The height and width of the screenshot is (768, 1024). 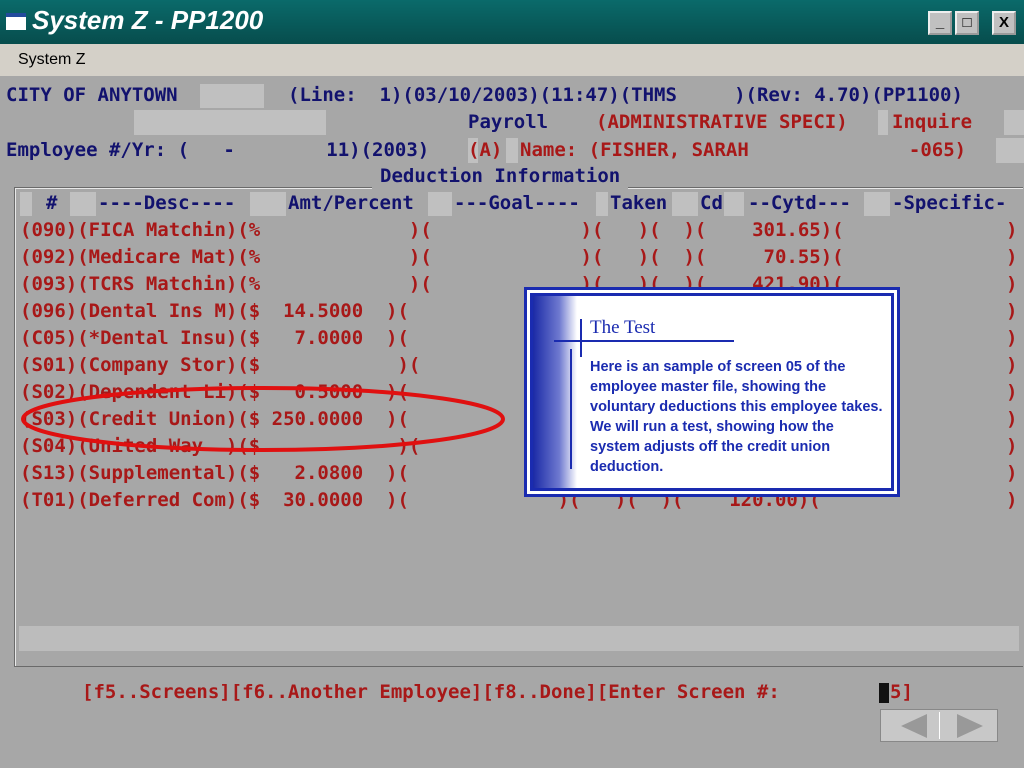 What do you see at coordinates (884, 693) in the screenshot?
I see `cursor` at bounding box center [884, 693].